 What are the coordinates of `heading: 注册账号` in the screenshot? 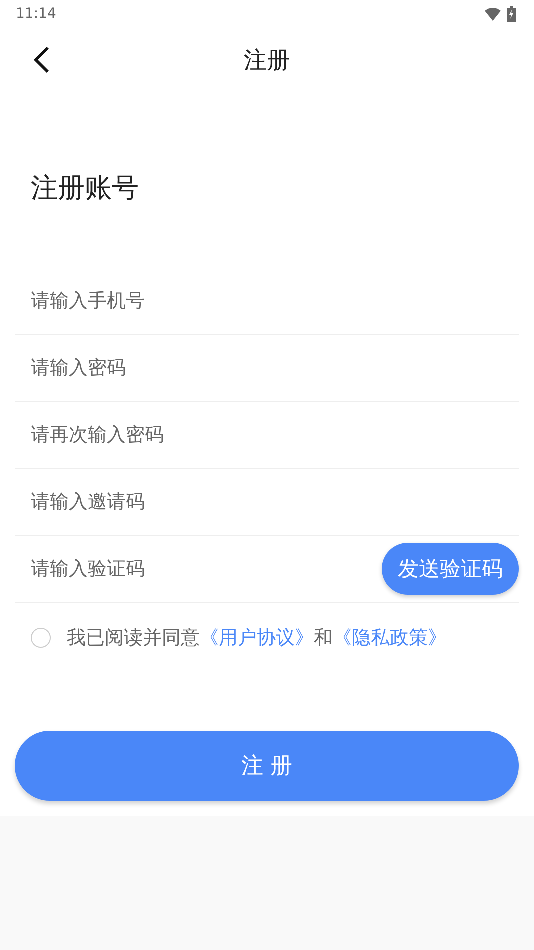 It's located at (85, 189).